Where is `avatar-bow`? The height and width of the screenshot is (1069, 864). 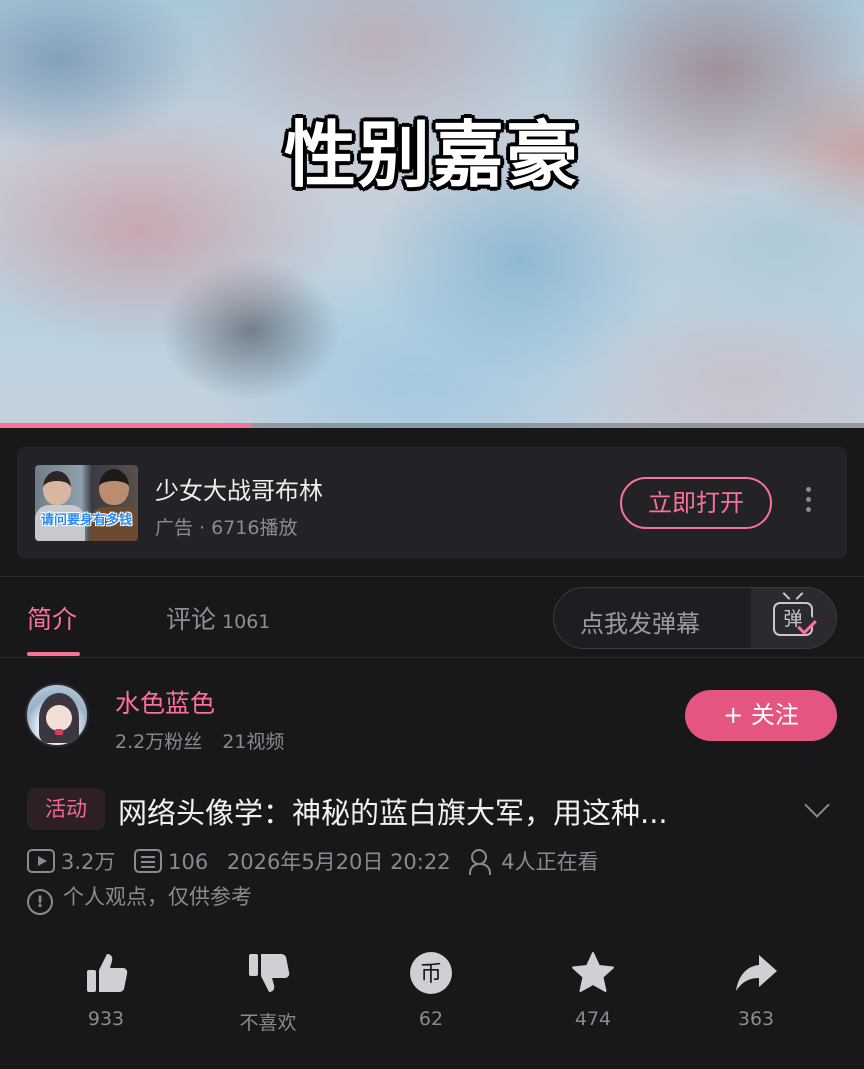
avatar-bow is located at coordinates (59, 732).